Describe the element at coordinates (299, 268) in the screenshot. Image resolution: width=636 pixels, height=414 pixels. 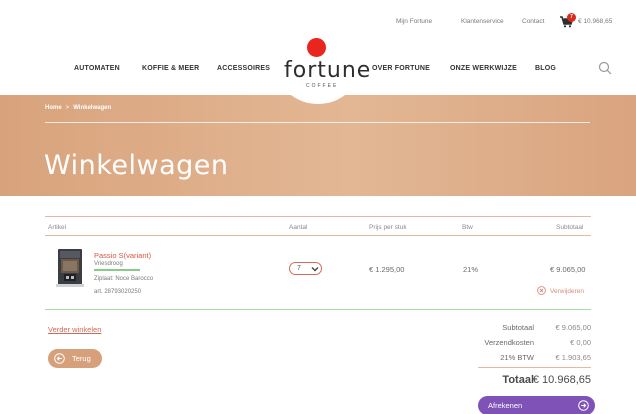
I see `quantity-value: 7` at that location.